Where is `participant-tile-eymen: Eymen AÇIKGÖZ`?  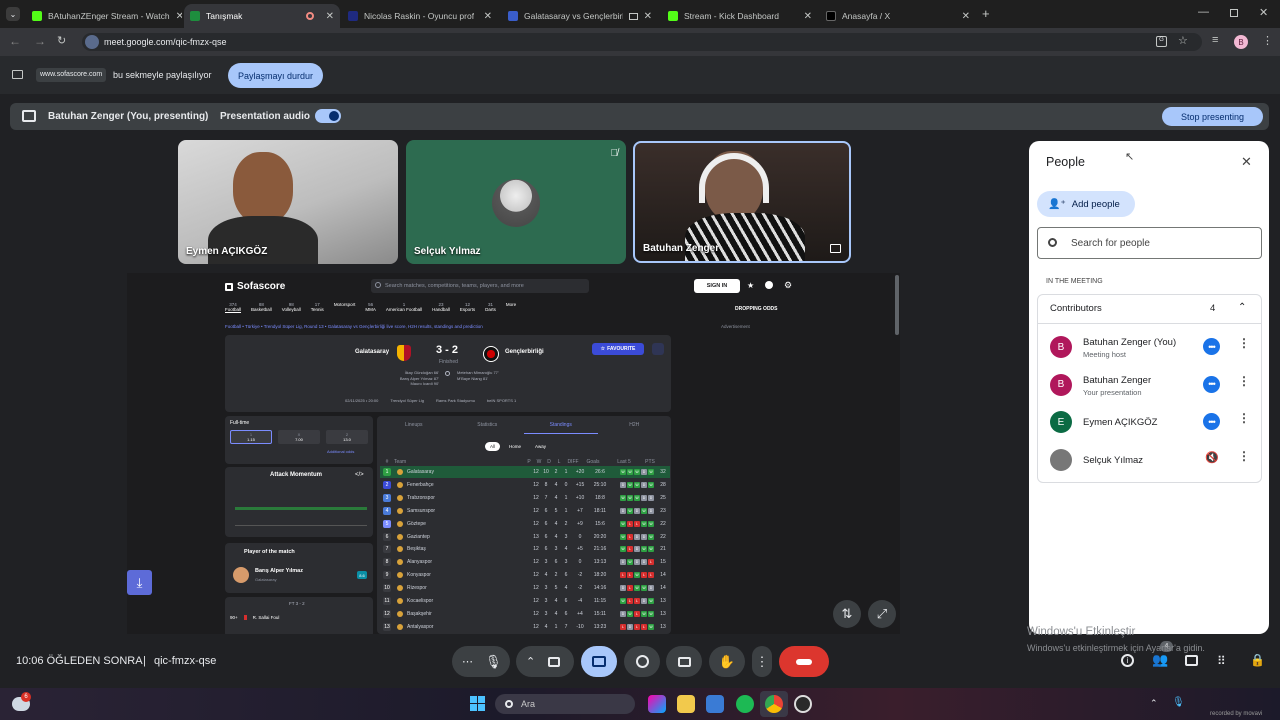
participant-tile-eymen: Eymen AÇIKGÖZ is located at coordinates (288, 202).